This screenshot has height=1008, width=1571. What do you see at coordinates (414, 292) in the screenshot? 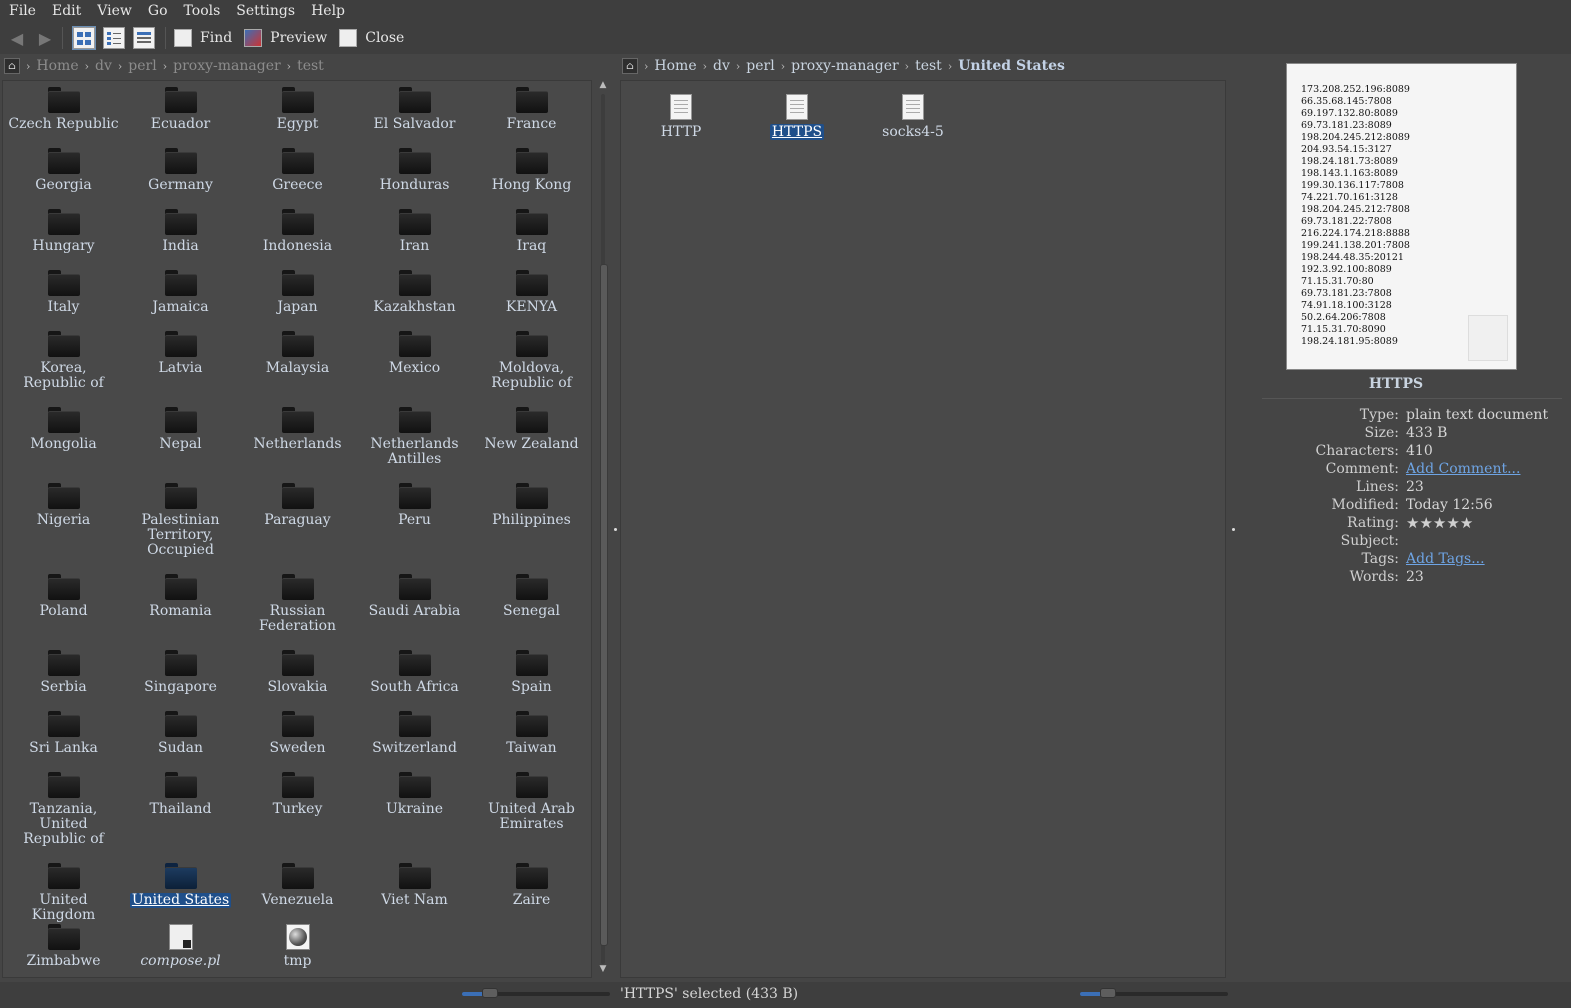
I see `folder-item: Kazakhstan` at bounding box center [414, 292].